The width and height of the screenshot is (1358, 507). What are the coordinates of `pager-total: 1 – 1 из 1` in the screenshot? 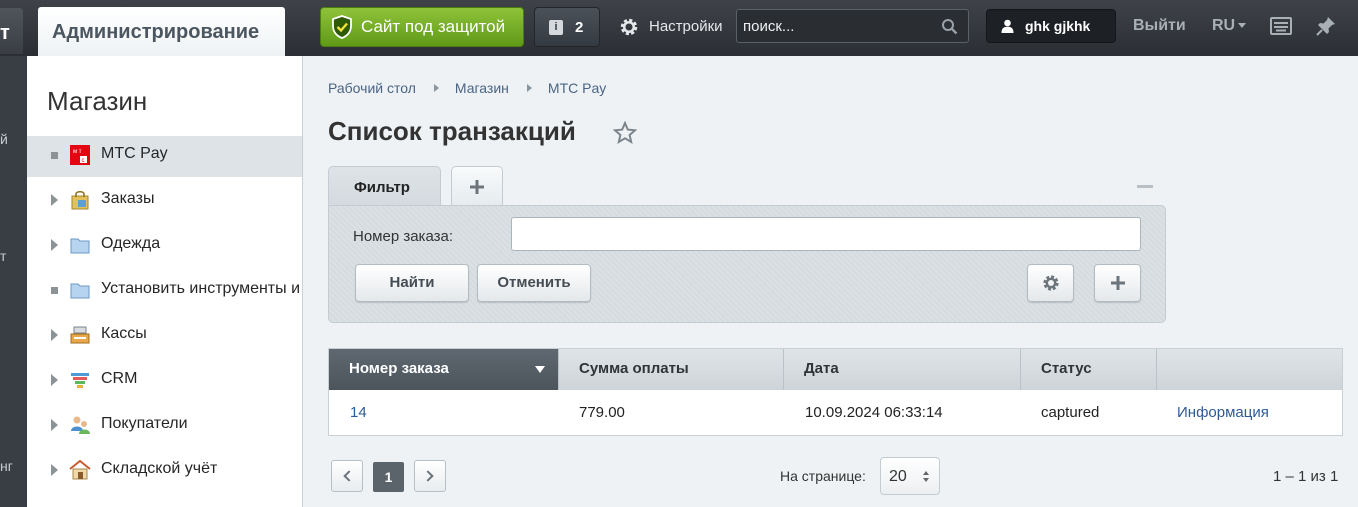 It's located at (1306, 476).